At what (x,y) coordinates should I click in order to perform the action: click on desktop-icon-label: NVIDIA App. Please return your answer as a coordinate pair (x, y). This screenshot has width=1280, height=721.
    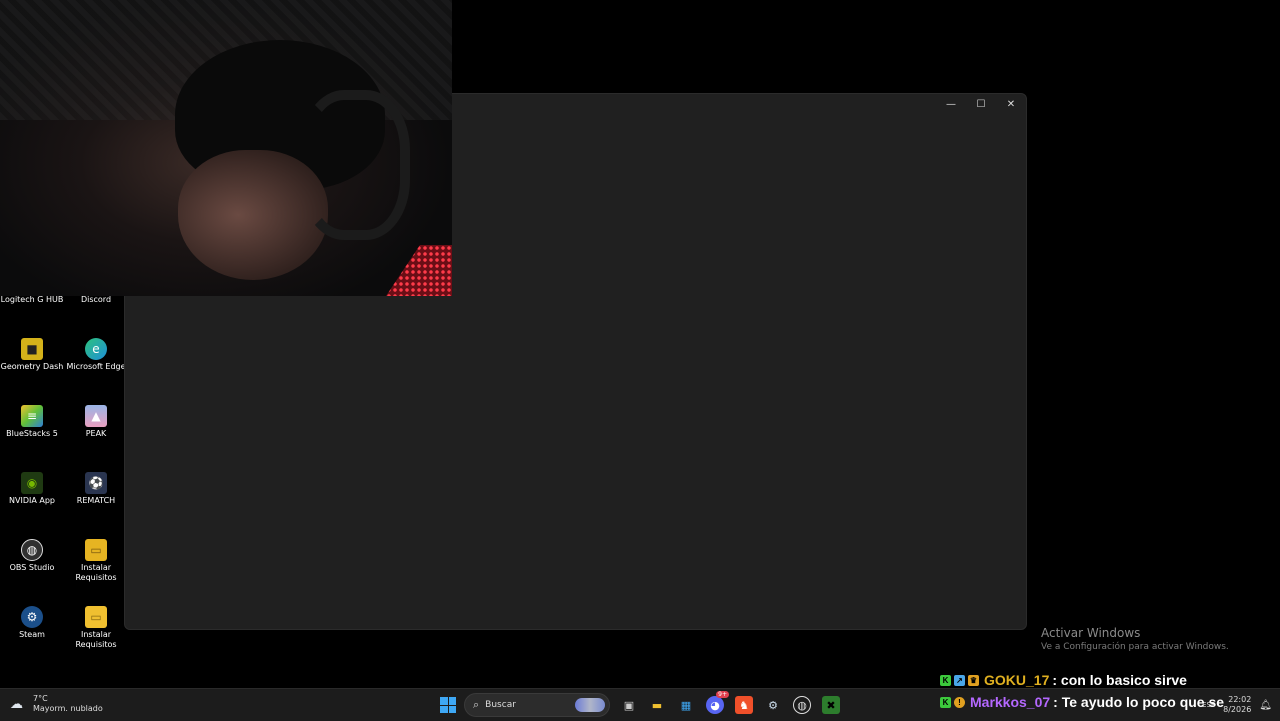
    Looking at the image, I should click on (32, 500).